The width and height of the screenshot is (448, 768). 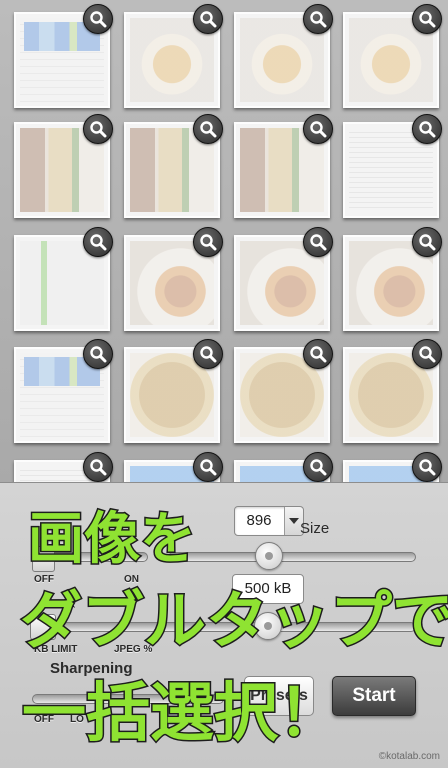 I want to click on size-value: 896, so click(x=259, y=520).